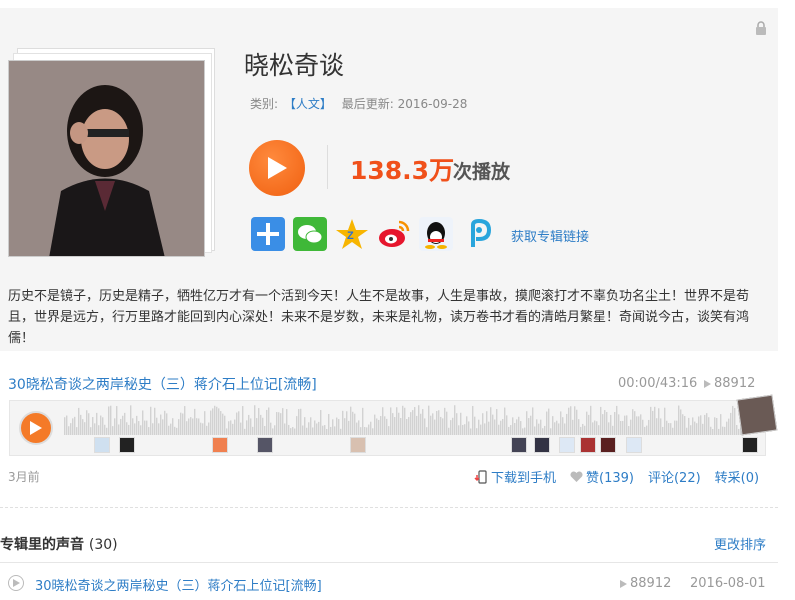 Image resolution: width=795 pixels, height=600 pixels. Describe the element at coordinates (728, 583) in the screenshot. I see `track-row-date: 2016-08-01` at that location.